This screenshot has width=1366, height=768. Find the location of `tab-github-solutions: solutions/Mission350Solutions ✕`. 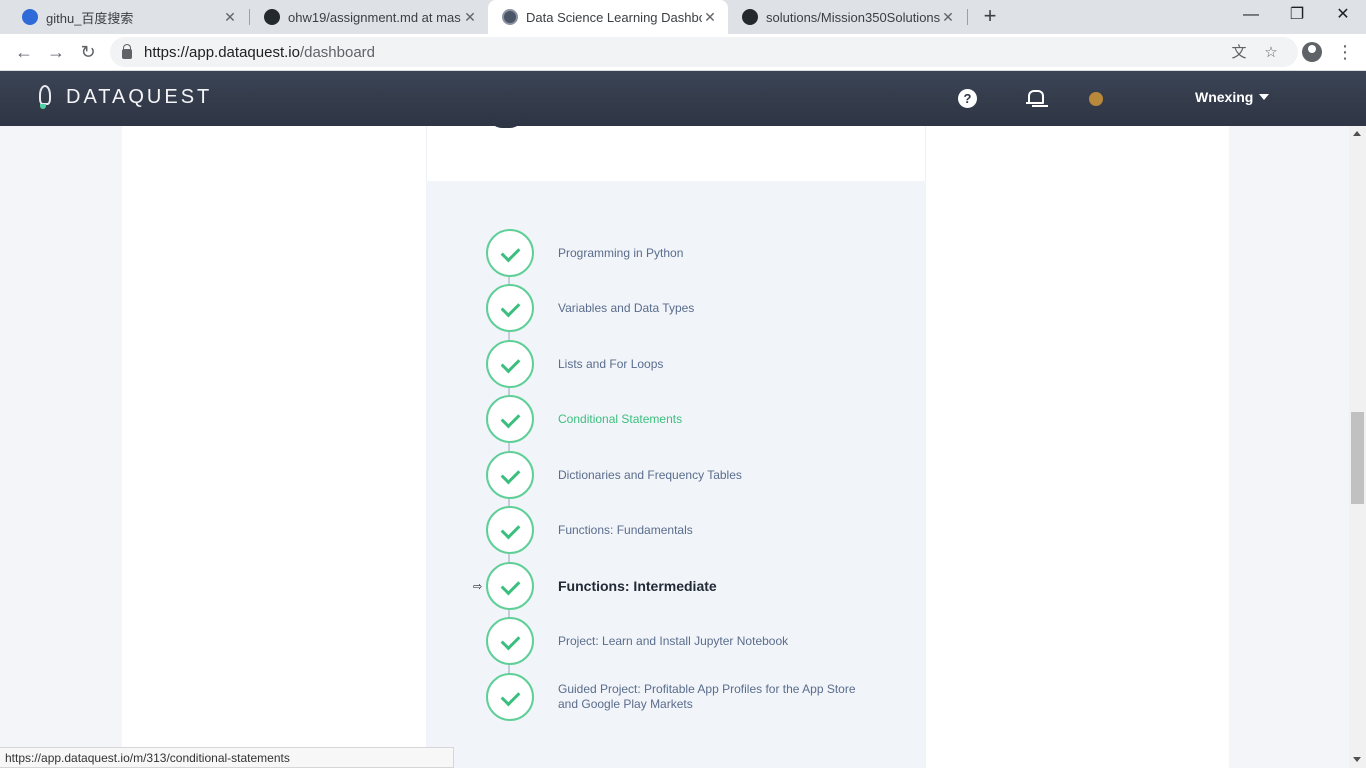

tab-github-solutions: solutions/Mission350Solutions ✕ is located at coordinates (847, 17).